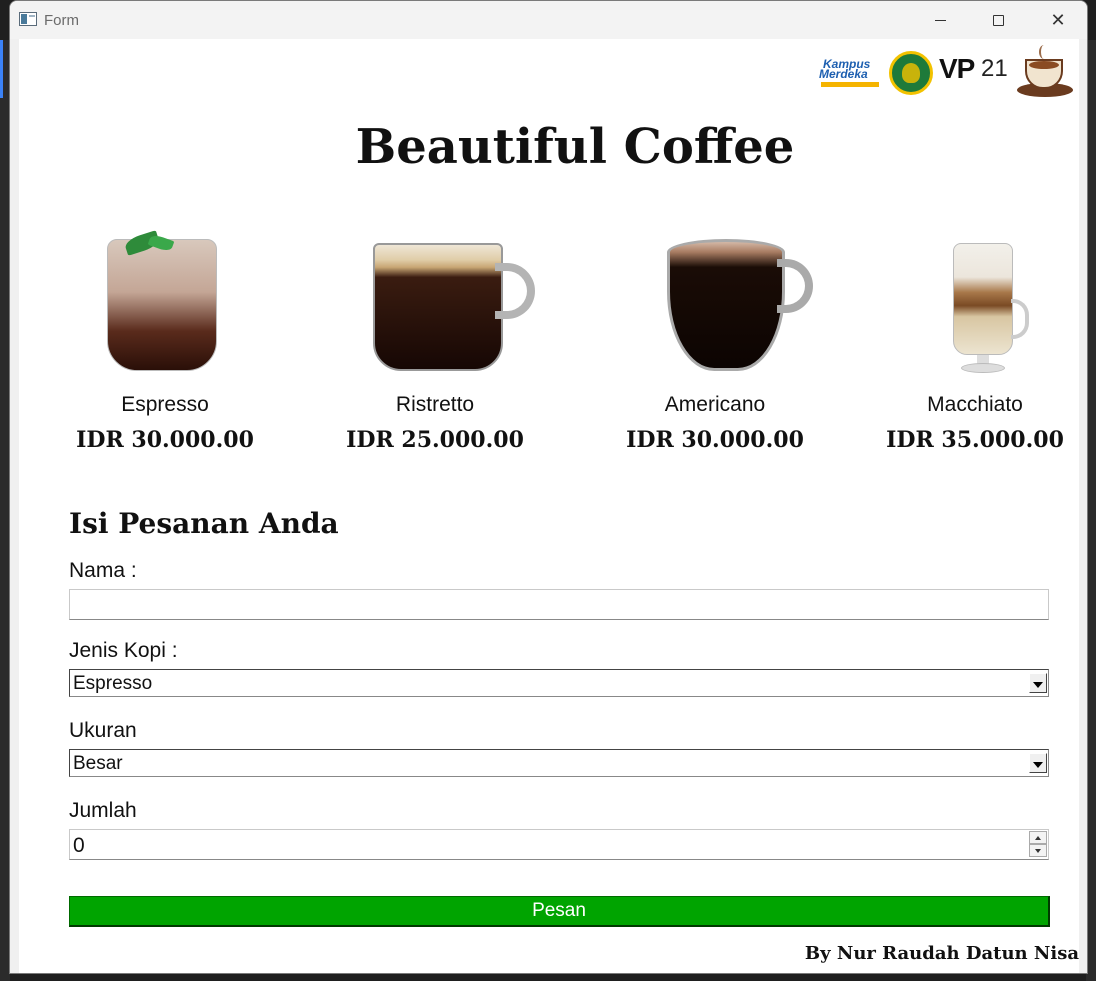 This screenshot has height=981, width=1096. What do you see at coordinates (559, 911) in the screenshot?
I see `pesan-button: Pesan` at bounding box center [559, 911].